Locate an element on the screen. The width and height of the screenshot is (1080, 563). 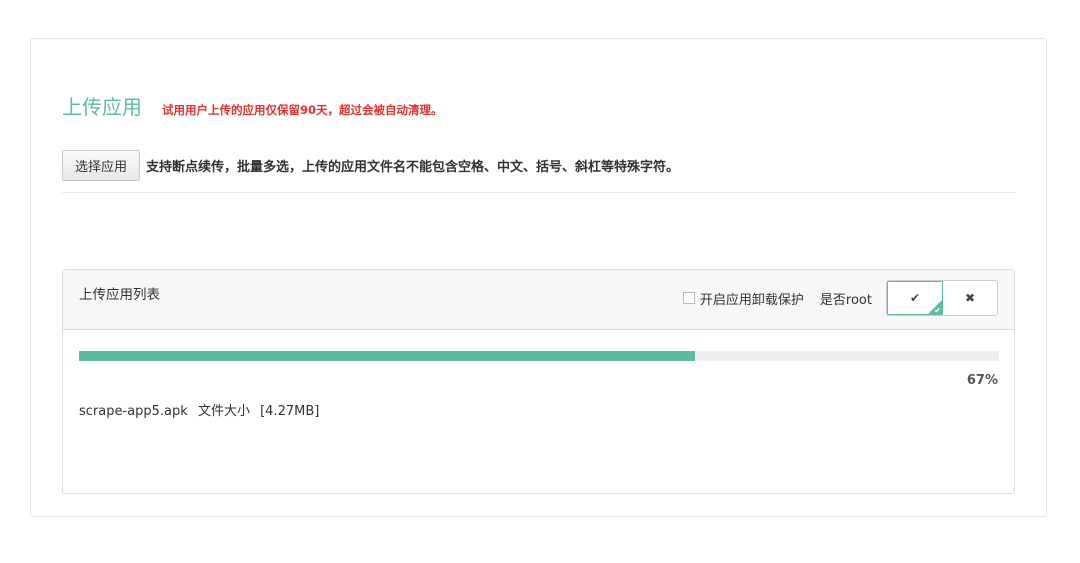
title-row: 上传应用 试用用户上传的应用仅保留90天，超过会被自动清理。 is located at coordinates (252, 105).